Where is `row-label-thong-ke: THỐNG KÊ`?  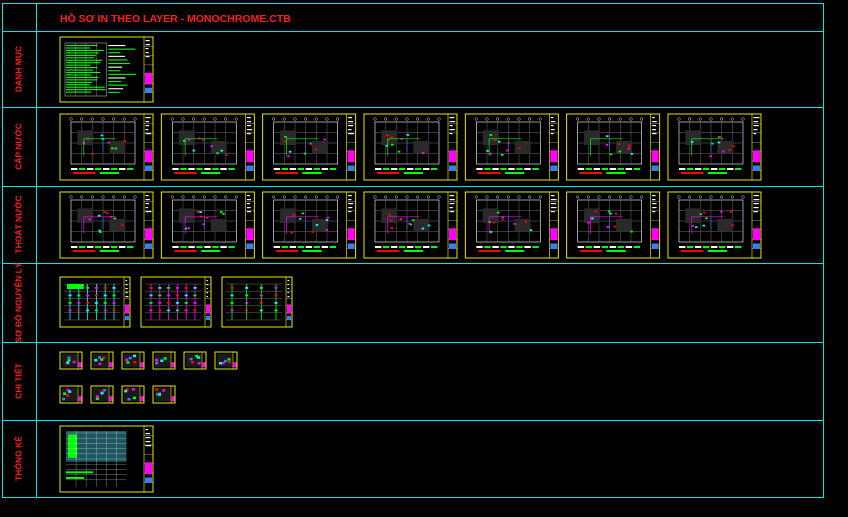
row-label-thong-ke: THỐNG KÊ is located at coordinates (17, 458).